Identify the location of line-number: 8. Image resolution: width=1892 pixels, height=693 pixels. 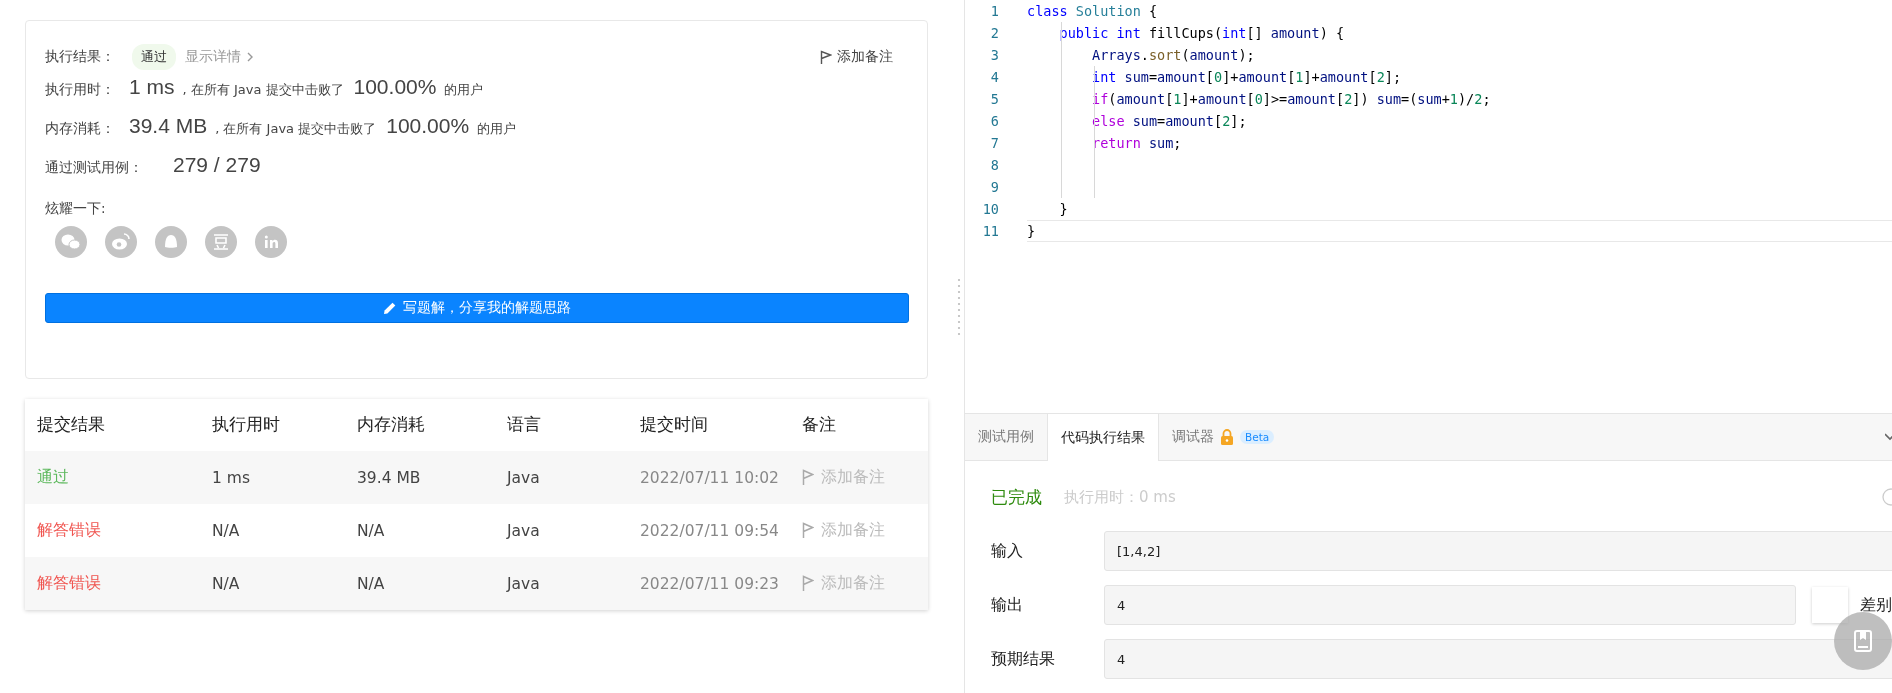
(994, 165).